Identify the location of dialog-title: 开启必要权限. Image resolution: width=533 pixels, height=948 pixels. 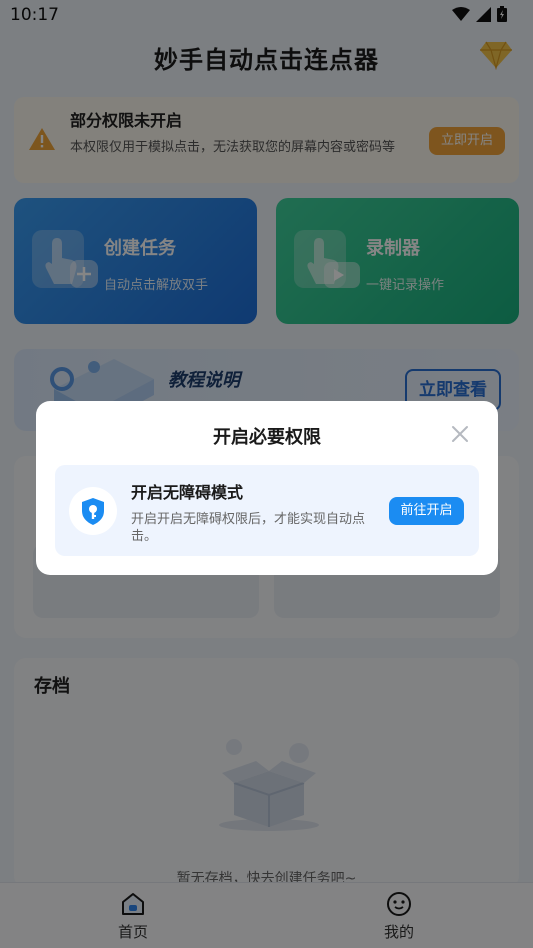
(267, 437).